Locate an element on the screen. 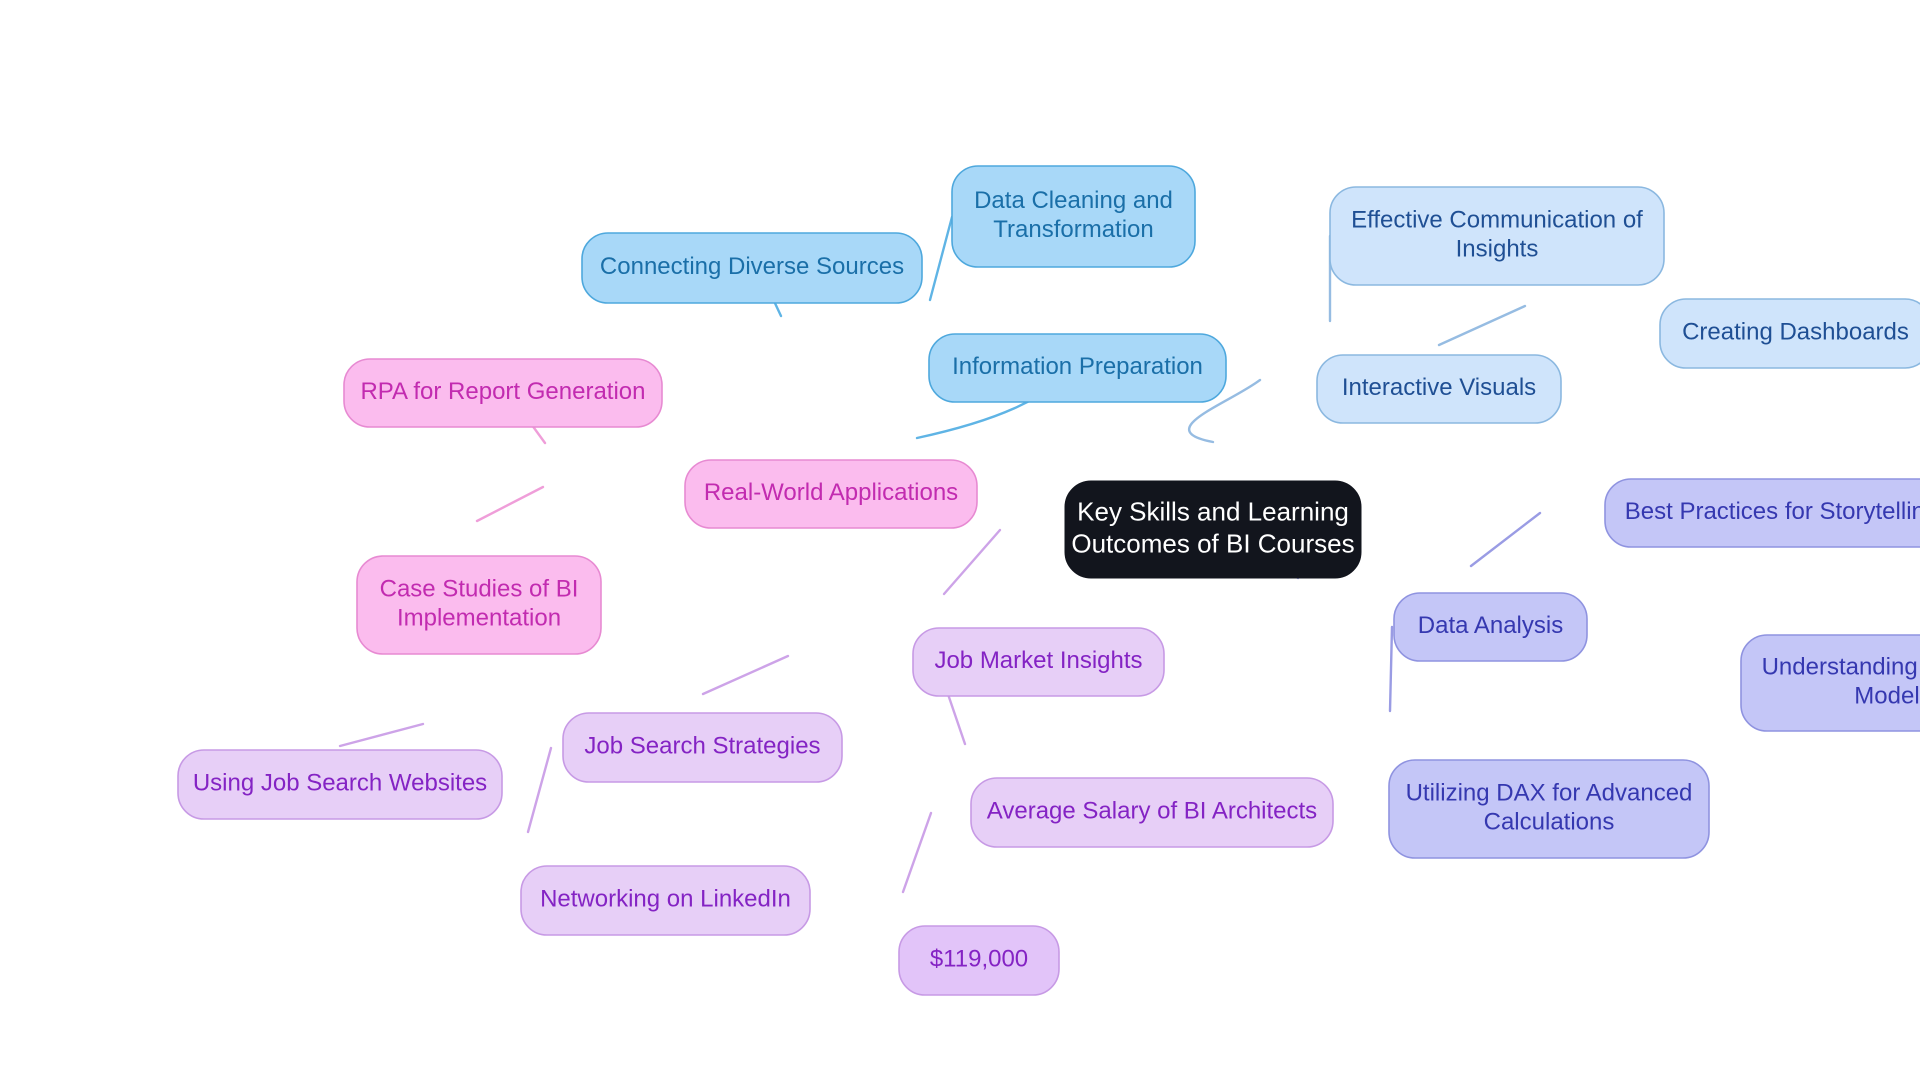  node-label: Job Search Strategies is located at coordinates (702, 746).